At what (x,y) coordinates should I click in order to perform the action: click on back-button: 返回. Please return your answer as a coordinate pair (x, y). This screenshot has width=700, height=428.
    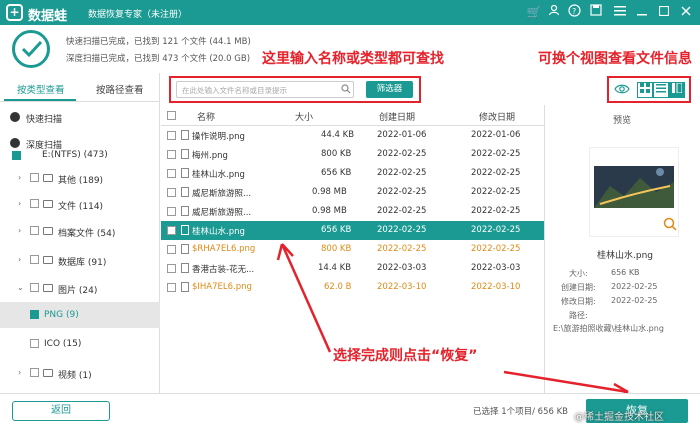
    Looking at the image, I should click on (61, 411).